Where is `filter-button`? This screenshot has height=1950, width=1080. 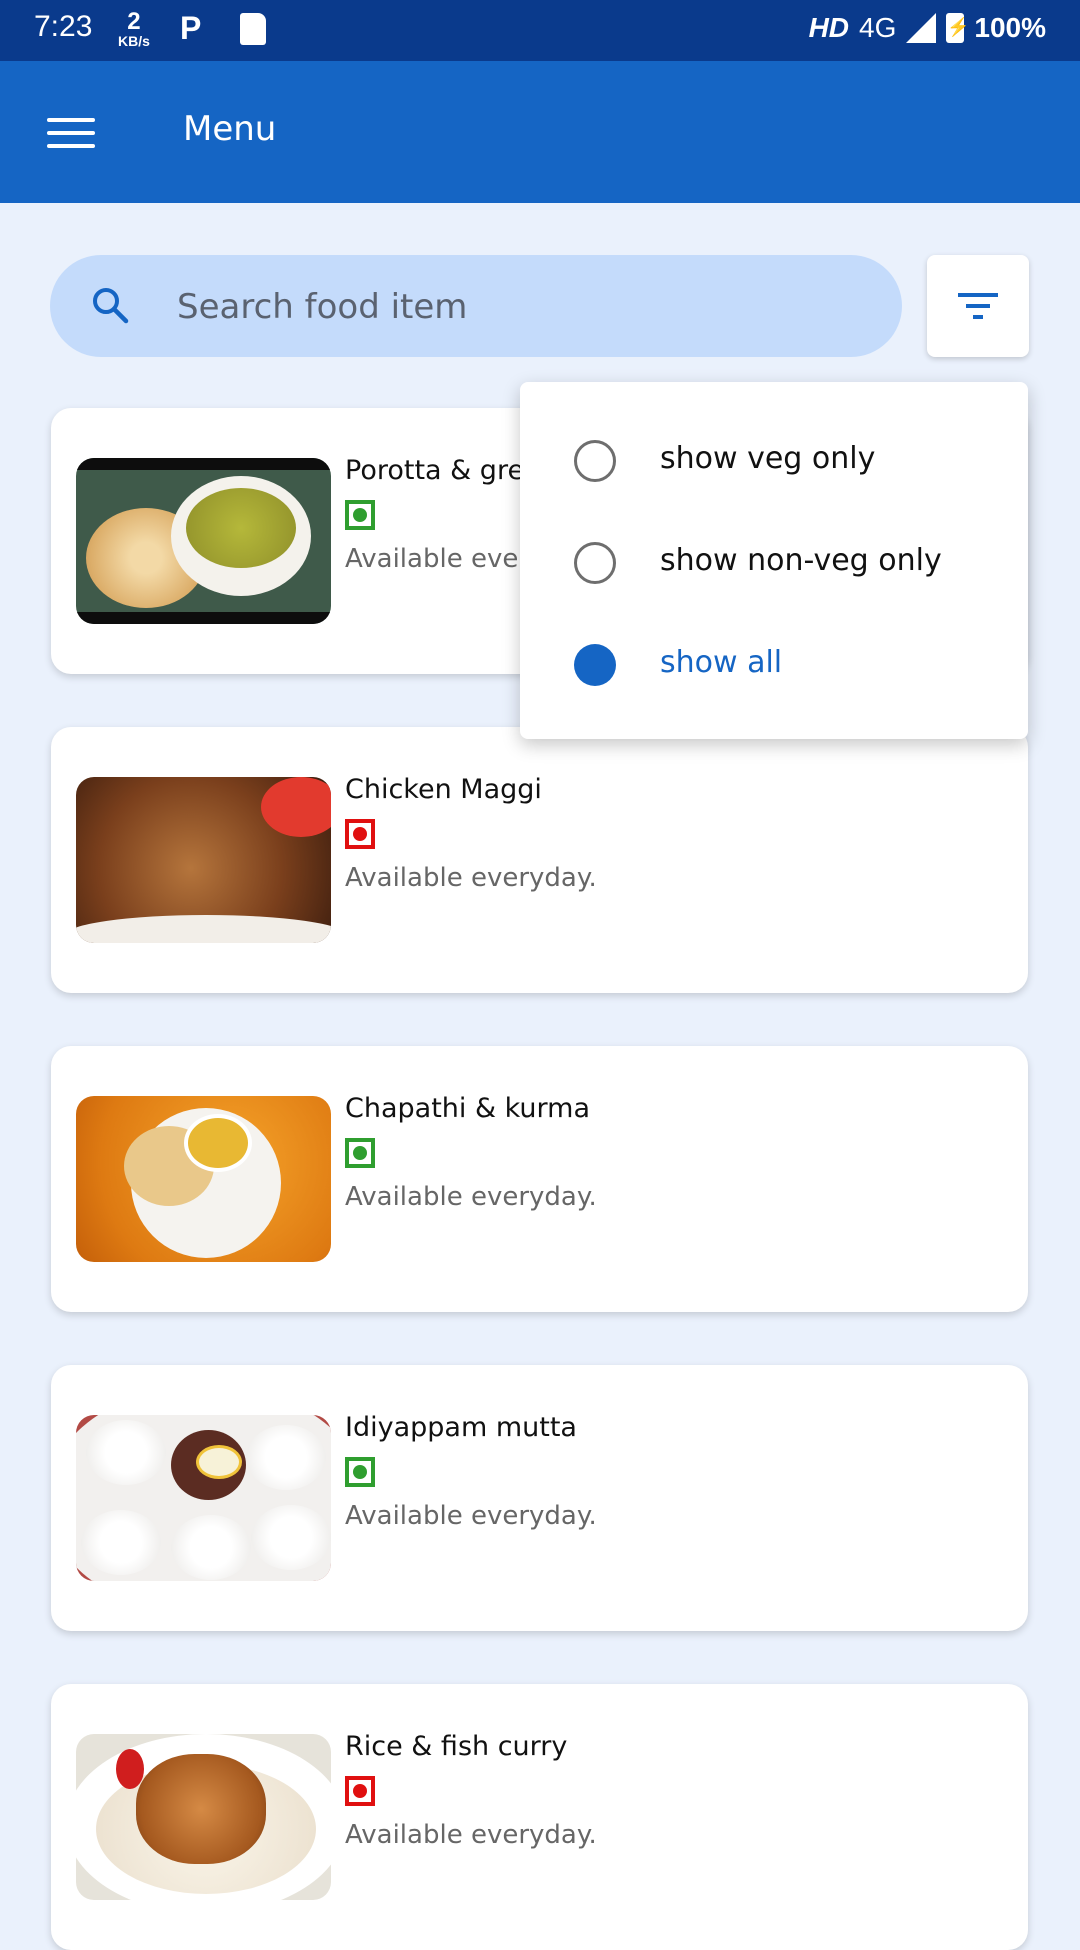 filter-button is located at coordinates (978, 306).